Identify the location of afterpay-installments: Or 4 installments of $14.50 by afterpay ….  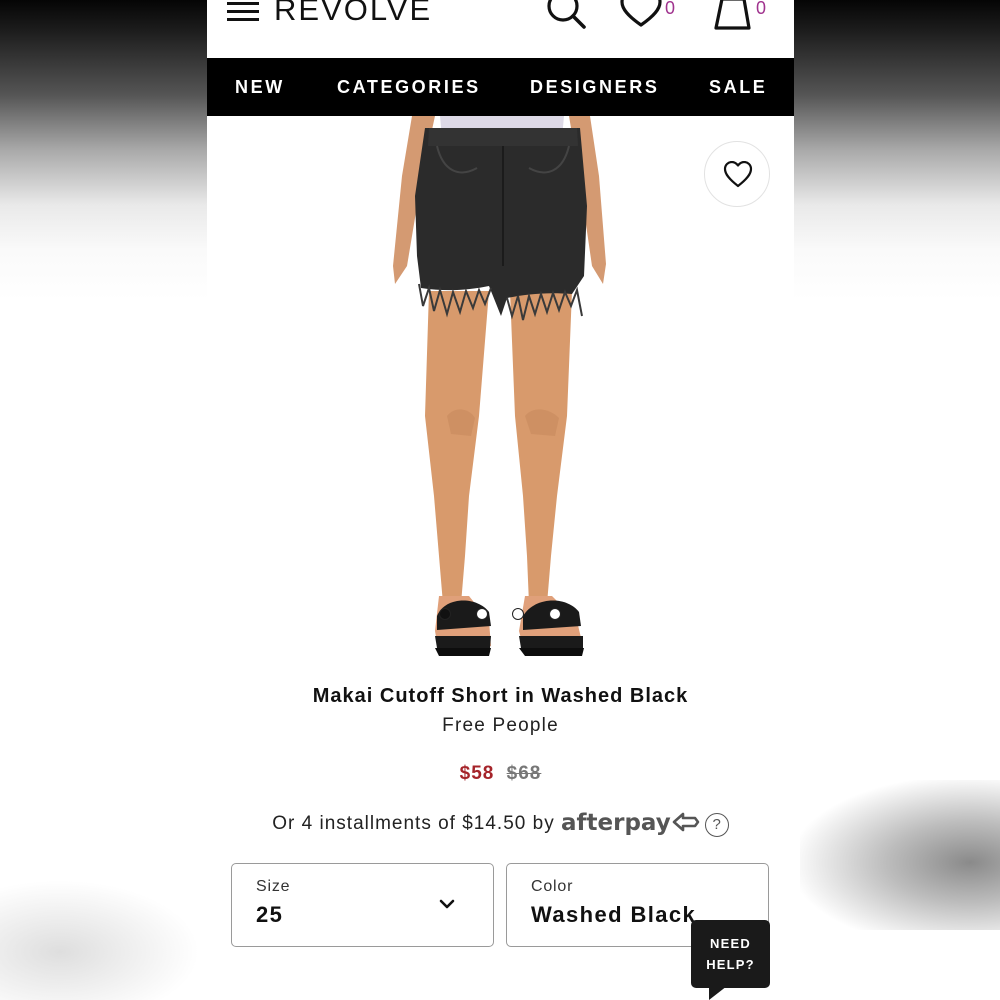
(500, 823).